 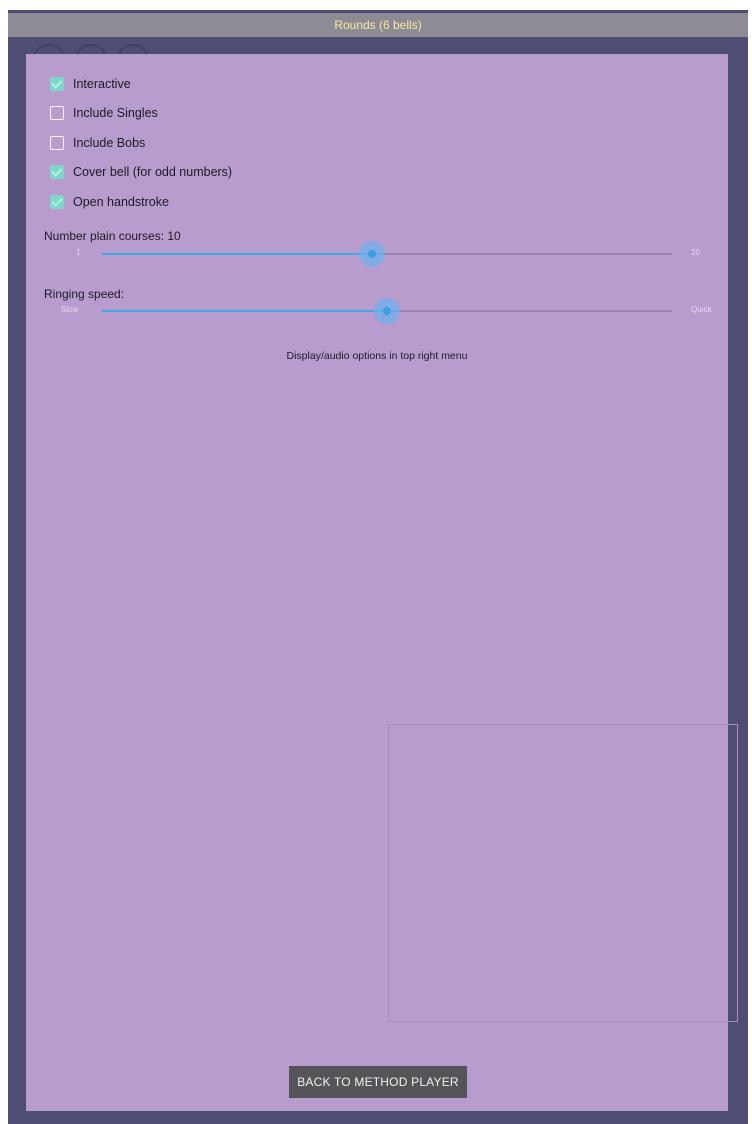 What do you see at coordinates (70, 309) in the screenshot?
I see `slider-min-label: Slow` at bounding box center [70, 309].